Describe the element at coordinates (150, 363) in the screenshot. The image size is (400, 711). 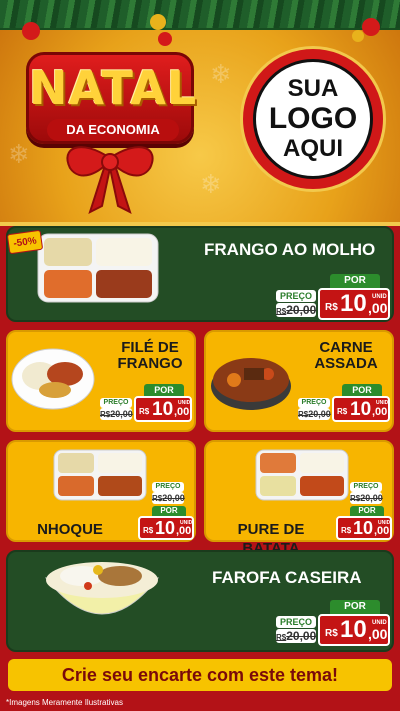
I see `dish-name-line-2: FRANGO` at that location.